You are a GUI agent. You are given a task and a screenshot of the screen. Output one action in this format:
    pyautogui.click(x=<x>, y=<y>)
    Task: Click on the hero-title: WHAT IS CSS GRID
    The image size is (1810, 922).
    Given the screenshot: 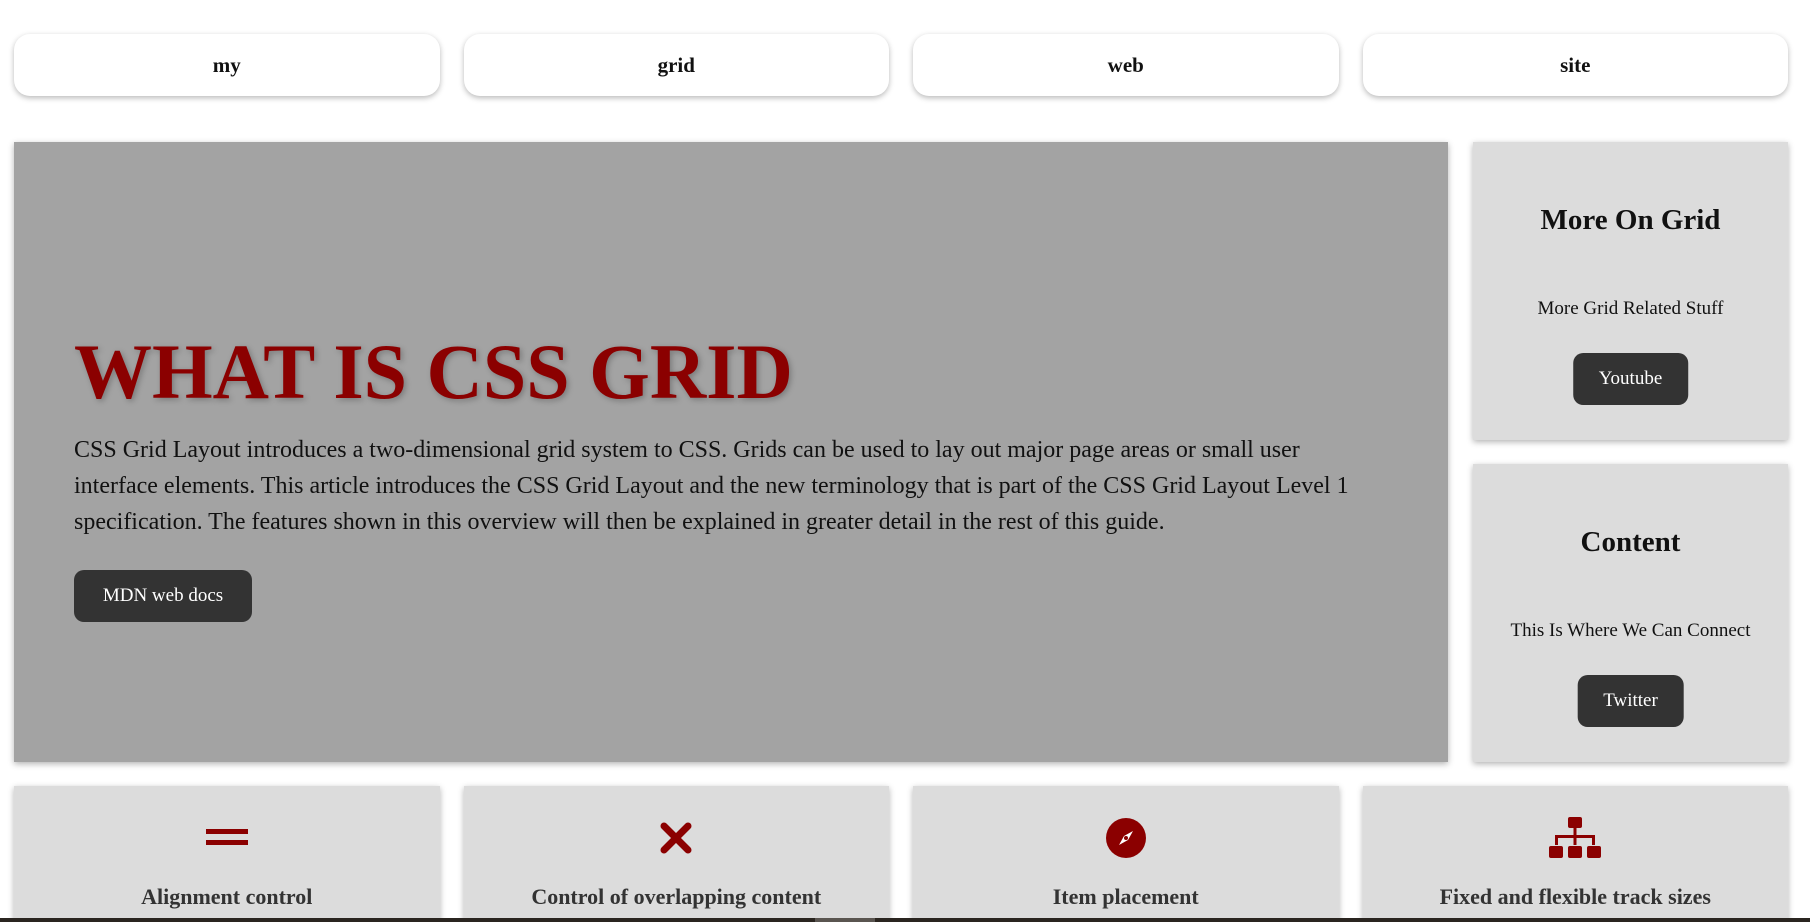 What is the action you would take?
    pyautogui.click(x=433, y=371)
    